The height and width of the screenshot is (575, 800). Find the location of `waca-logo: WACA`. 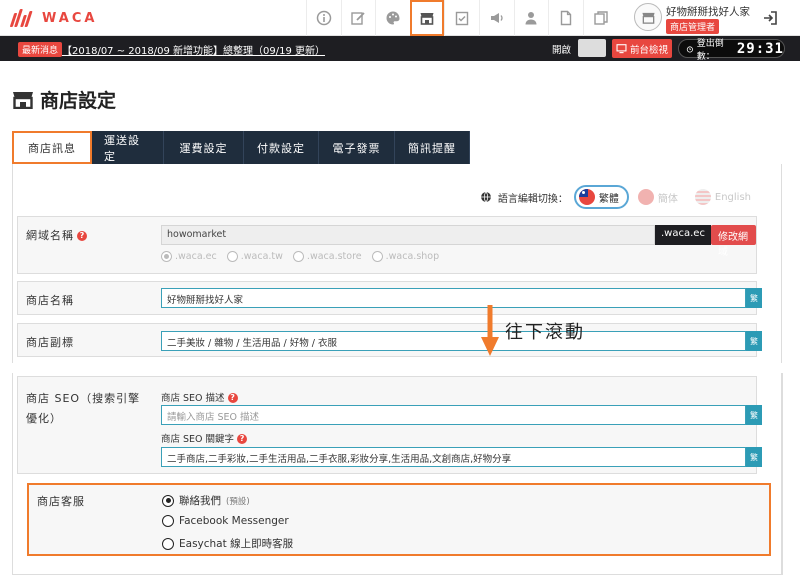

waca-logo: WACA is located at coordinates (52, 18).